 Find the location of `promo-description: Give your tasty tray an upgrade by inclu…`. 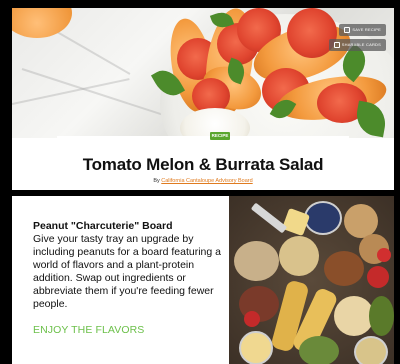

promo-description: Give your tasty tray an upgrade by inclu… is located at coordinates (127, 271).